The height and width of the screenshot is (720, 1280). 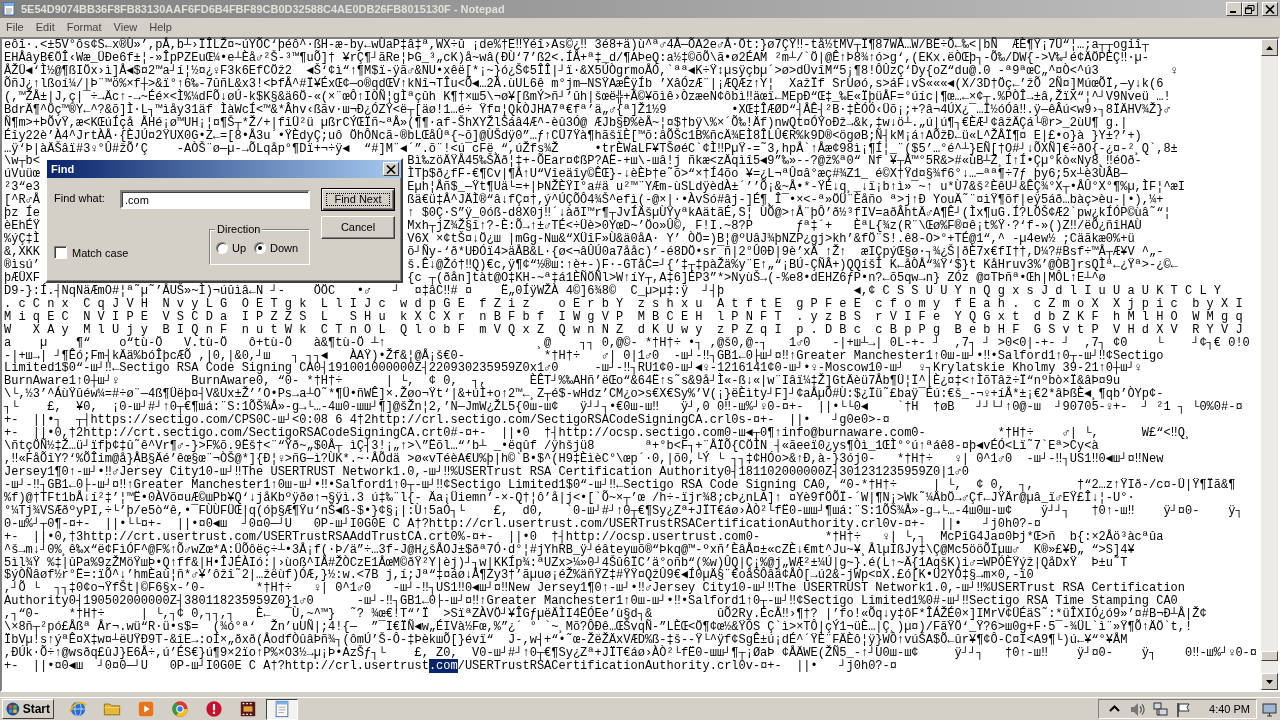 What do you see at coordinates (584, 394) in the screenshot?
I see `text-line: \└,½3’^ÁùŸûéw¼=#÷ø¨—4ß¶Üëþ¤┤V&Ux±Ž’’O•Ps→a┴O˜*¶Ü•ñWÊ]×.Žøo¬Ÿt‘|&+úÌ+o↑2™←¸Z┬é$-wHdz’CM¿o>s€X€Sy%’V(¡}ëÈìty┘F]┘¢aÅµÕ#Ù:$¿Ïü˜£baÿ¯Éú:€š_-¬♀+íÅ*±¡€2*âÞßÈ◄¸¶qb’ÒYp¢-` at bounding box center [584, 394].